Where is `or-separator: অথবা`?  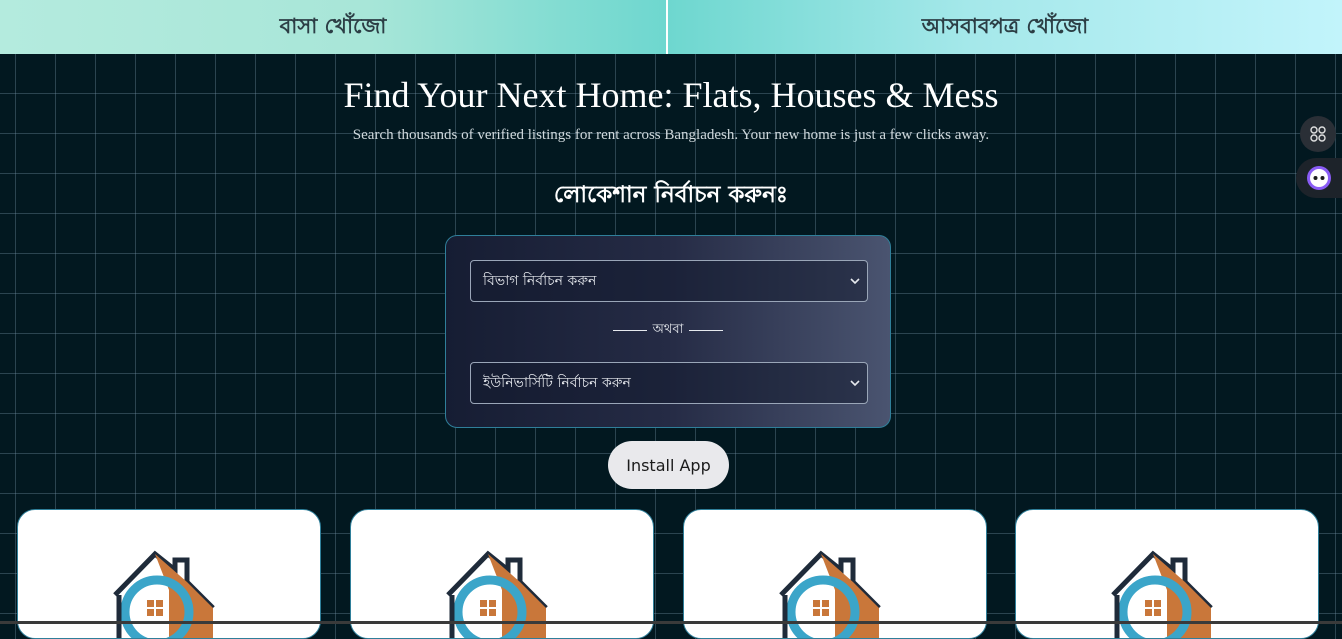 or-separator: অথবা is located at coordinates (668, 330).